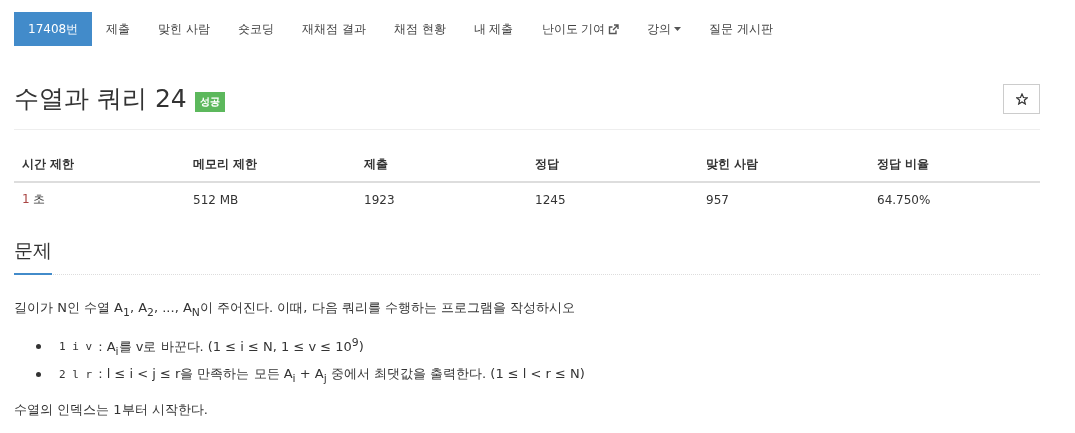  I want to click on nav-tab: 질문 게시판, so click(741, 29).